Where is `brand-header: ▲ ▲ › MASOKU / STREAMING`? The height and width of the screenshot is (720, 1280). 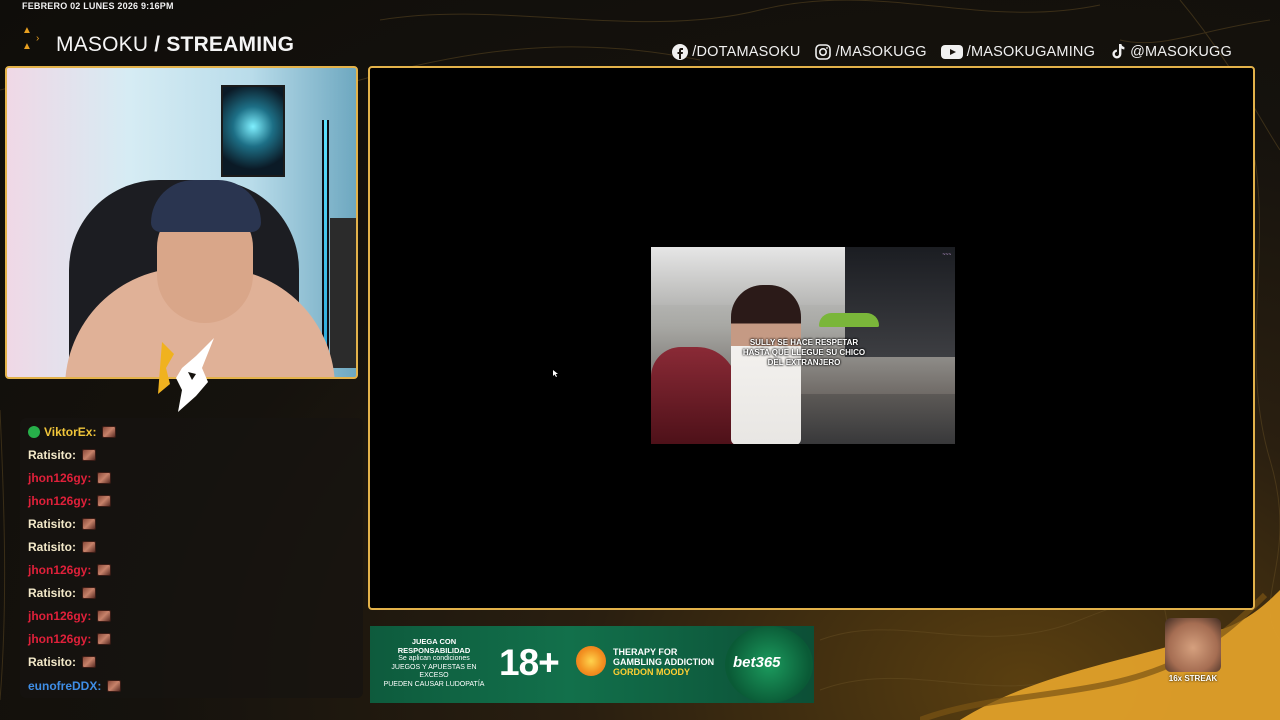 brand-header: ▲ ▲ › MASOKU / STREAMING is located at coordinates (157, 42).